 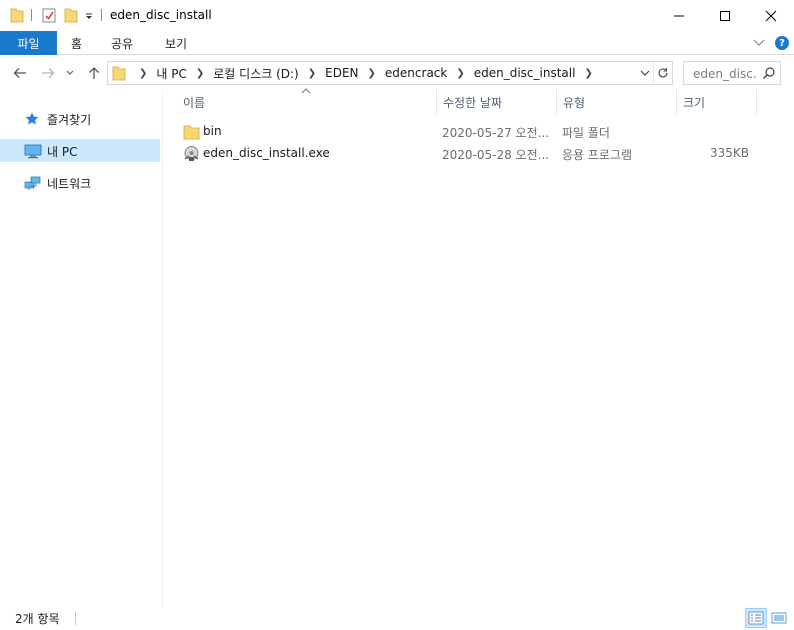 What do you see at coordinates (499, 102) in the screenshot?
I see `column-header-date-modified: 수정한 날짜` at bounding box center [499, 102].